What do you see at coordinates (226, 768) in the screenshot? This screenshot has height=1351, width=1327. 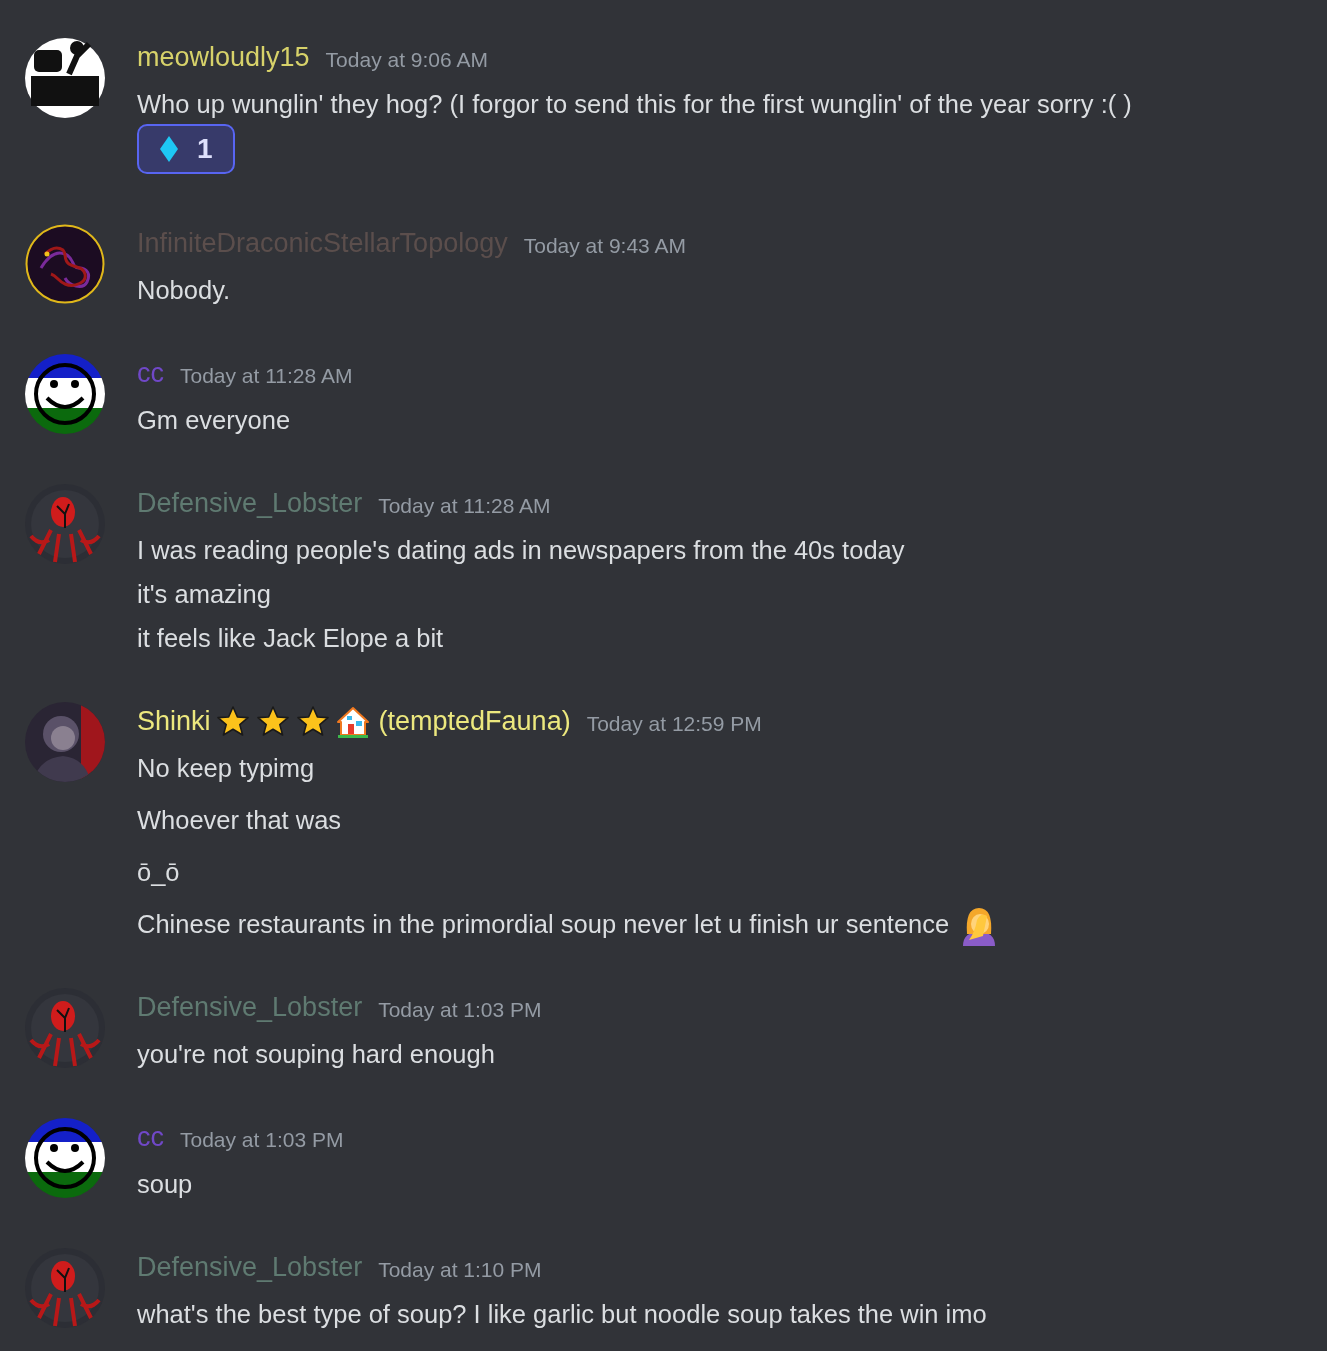 I see `message-text: No keep typimg` at bounding box center [226, 768].